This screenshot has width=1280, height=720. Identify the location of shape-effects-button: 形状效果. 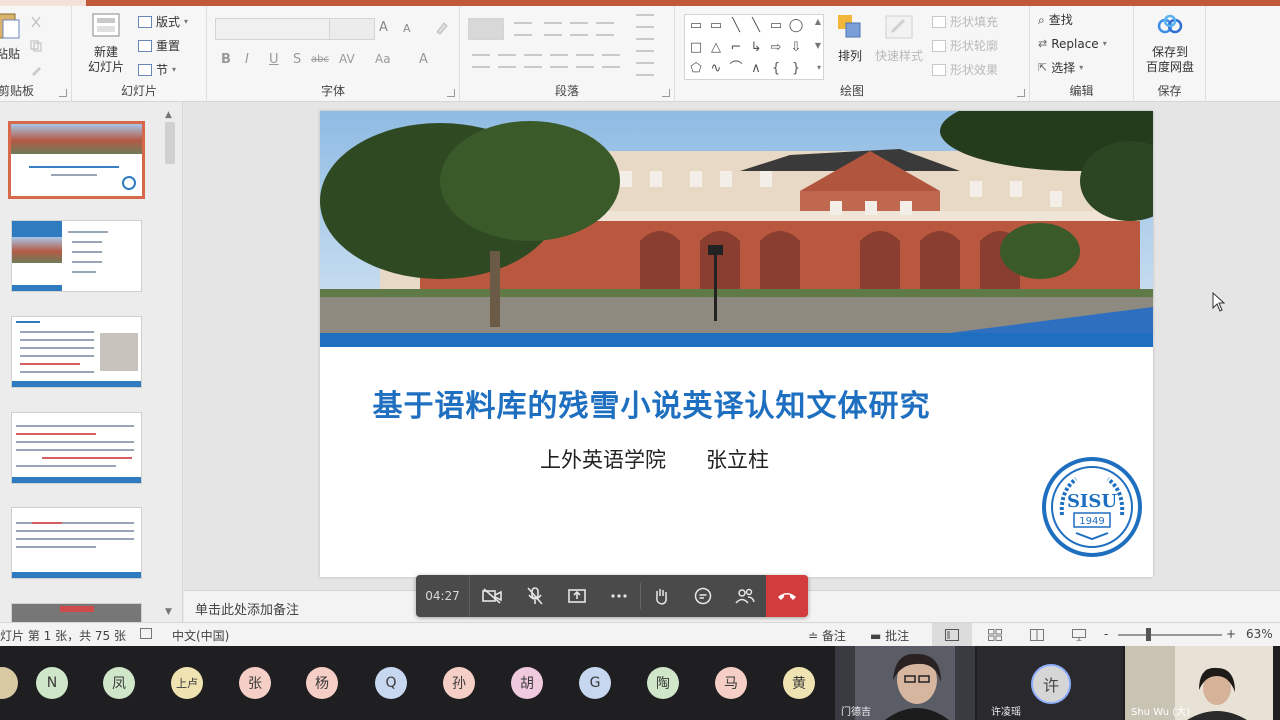
(965, 70).